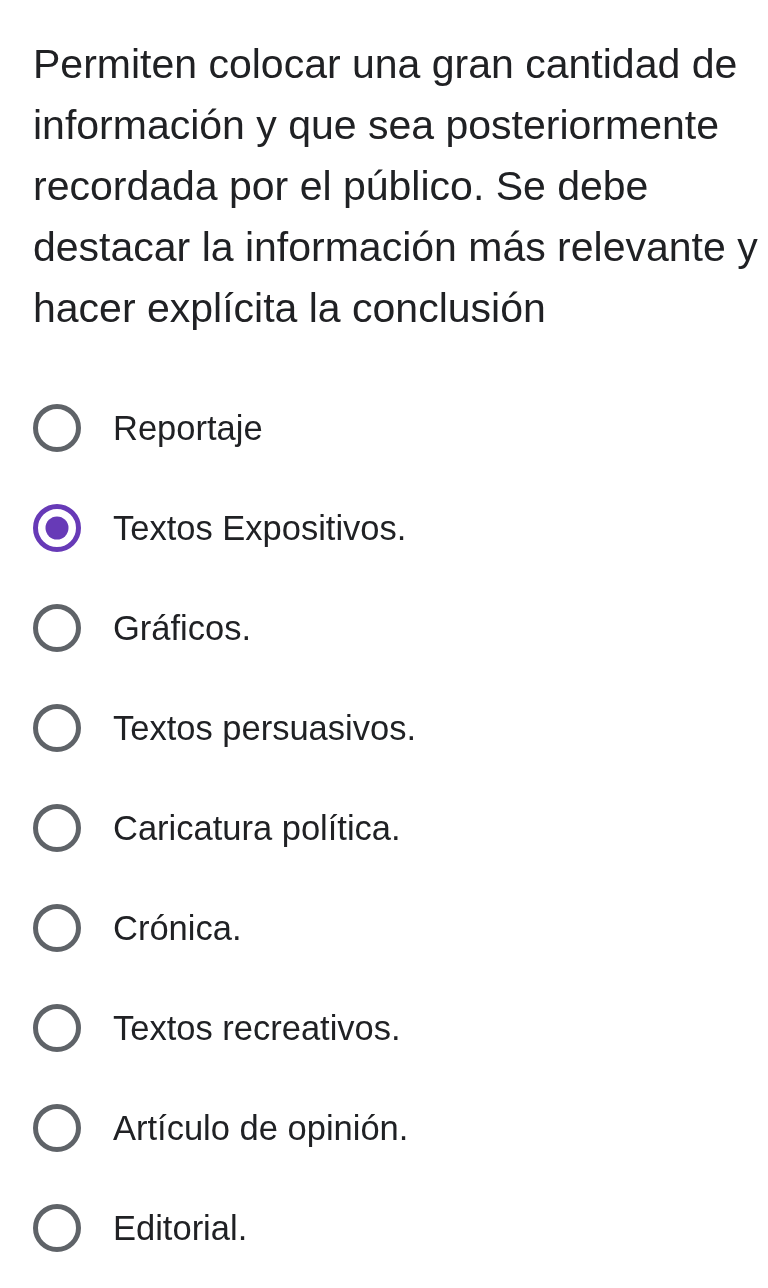 This screenshot has height=1288, width=768. I want to click on option-label: Textos persuasivos., so click(264, 728).